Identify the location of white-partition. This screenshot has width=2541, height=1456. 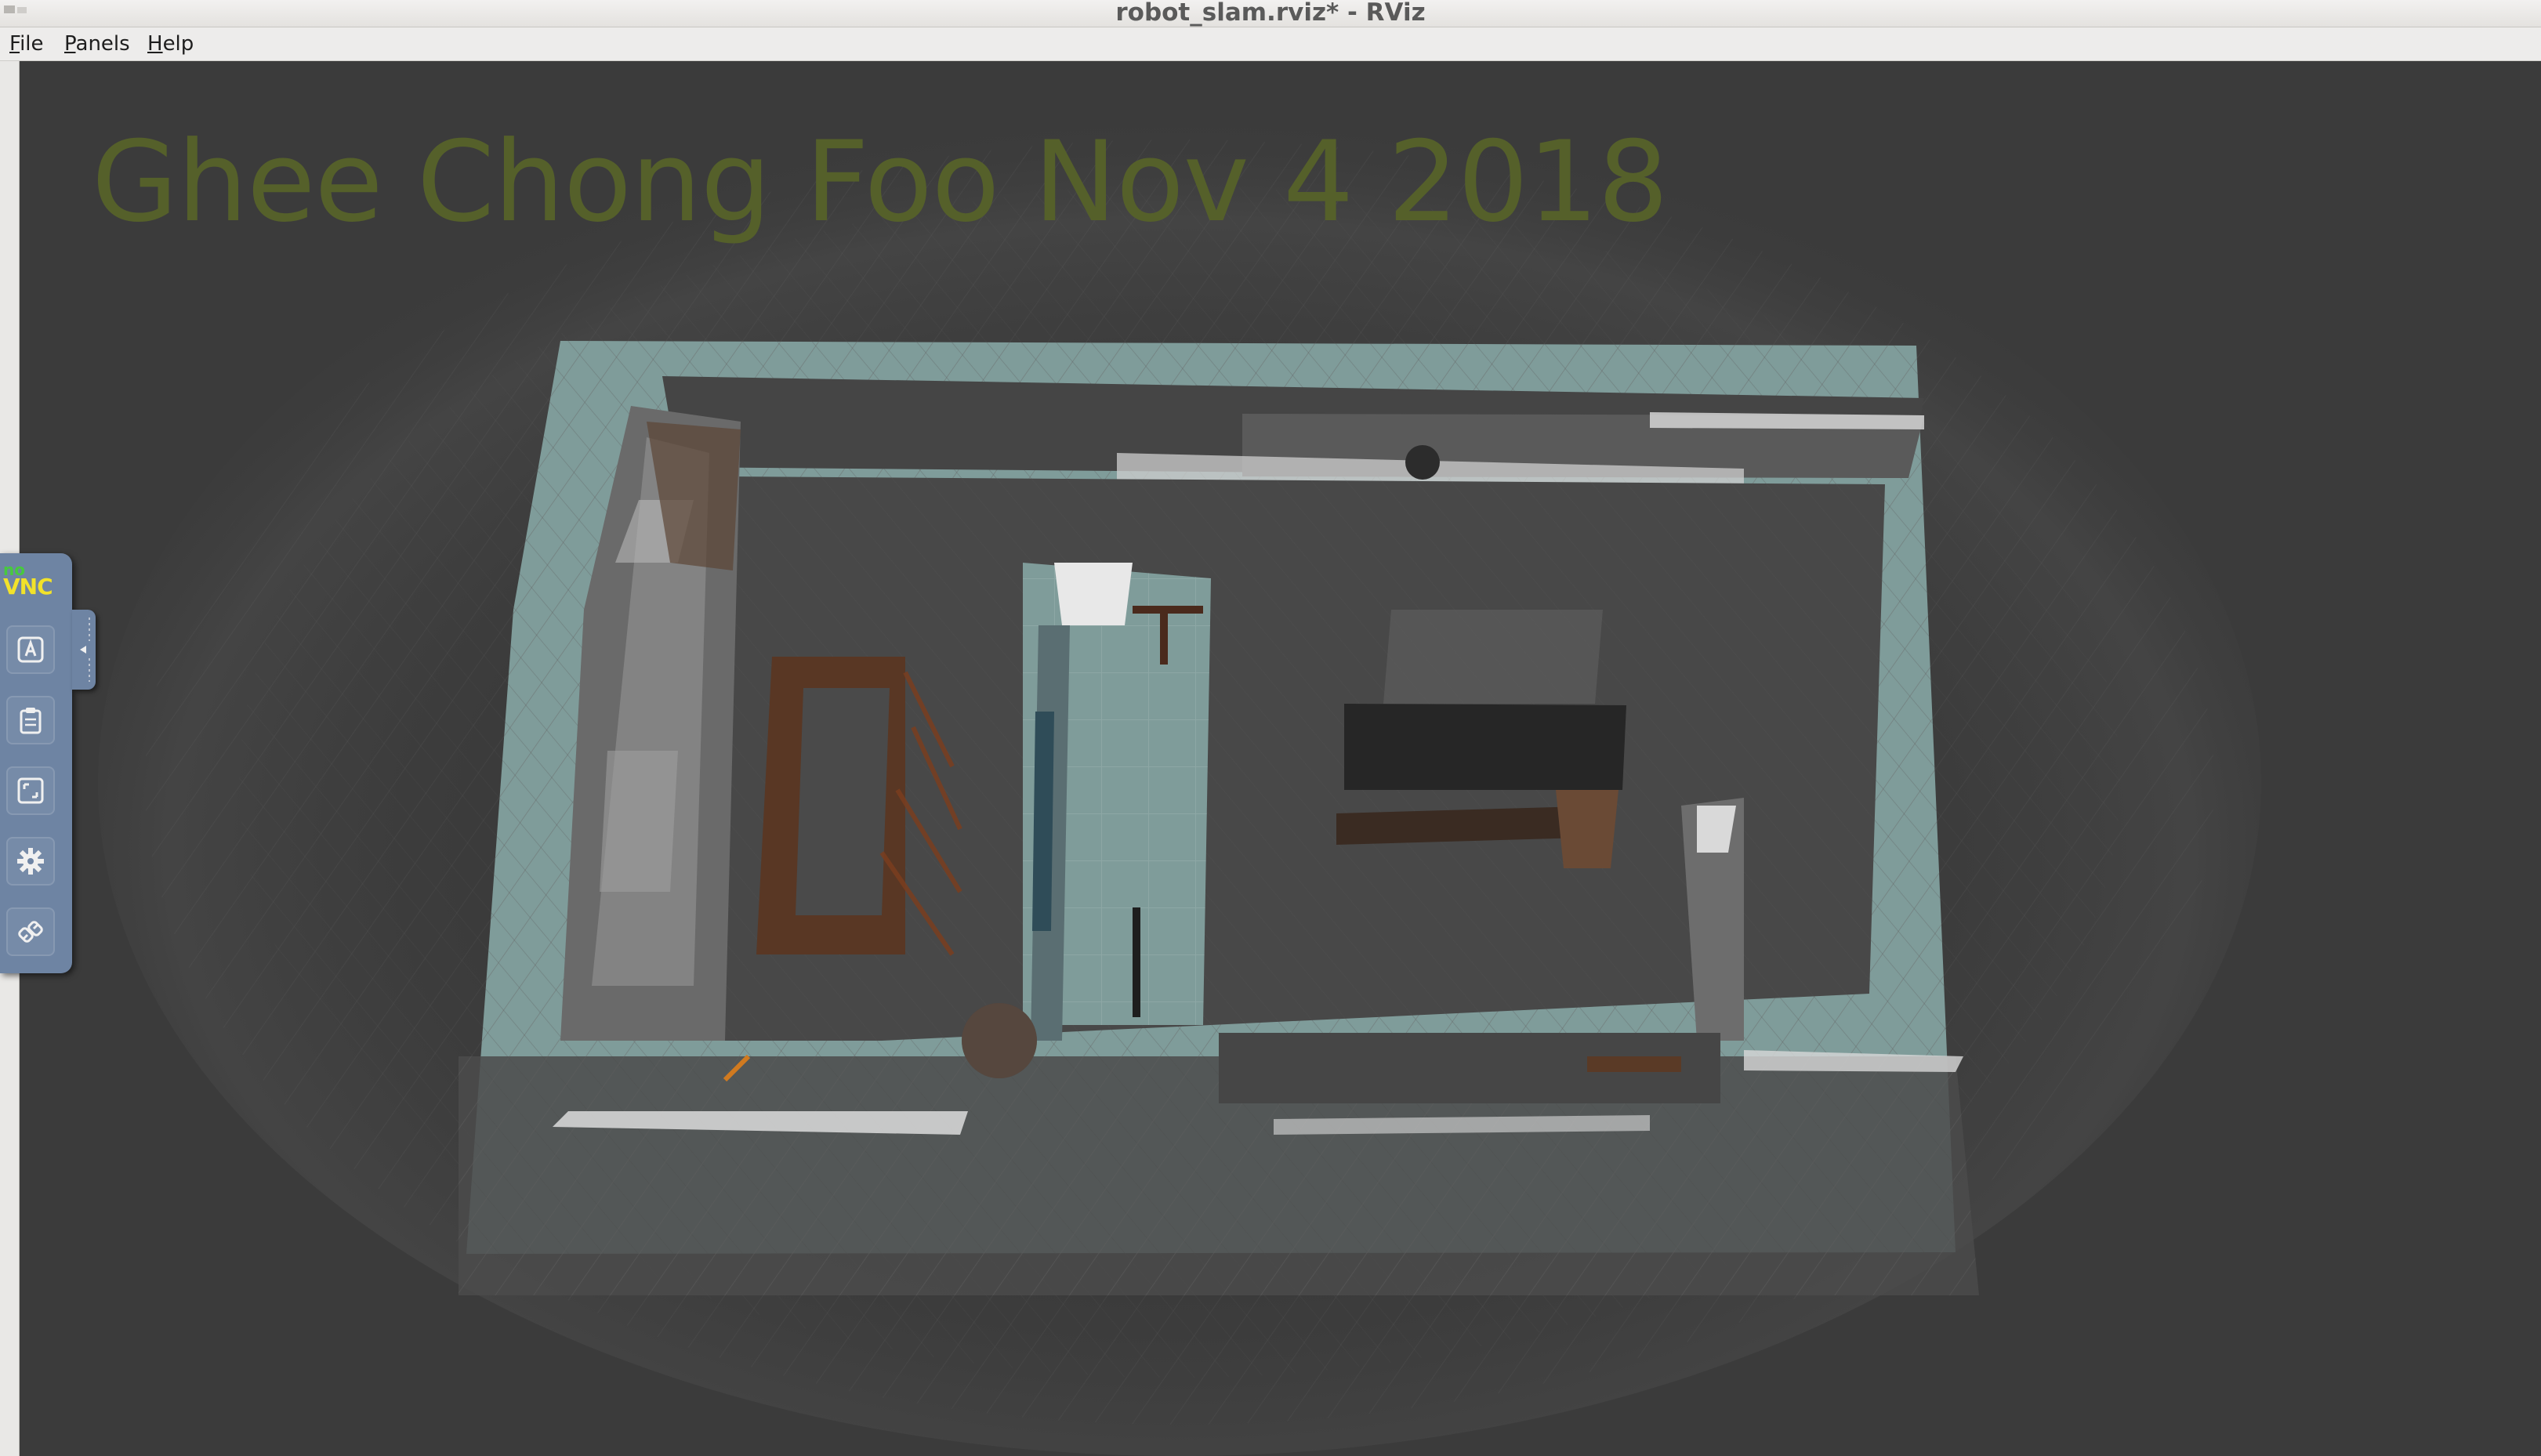
(1093, 594).